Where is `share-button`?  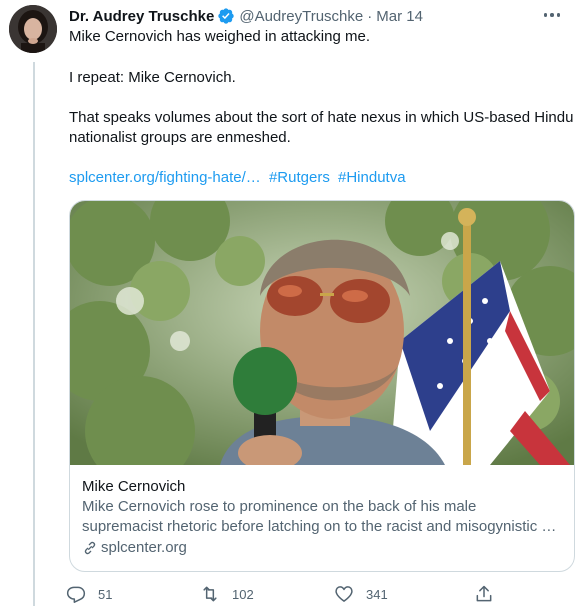 share-button is located at coordinates (484, 594).